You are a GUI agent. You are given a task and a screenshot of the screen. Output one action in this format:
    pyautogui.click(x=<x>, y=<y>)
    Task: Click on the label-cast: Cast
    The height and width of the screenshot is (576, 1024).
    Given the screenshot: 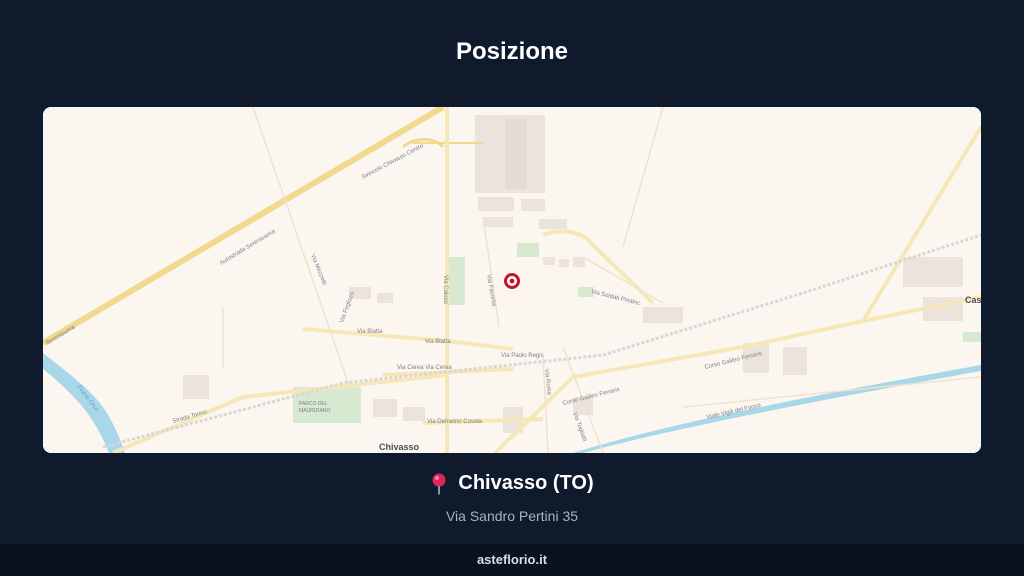 What is the action you would take?
    pyautogui.click(x=973, y=300)
    